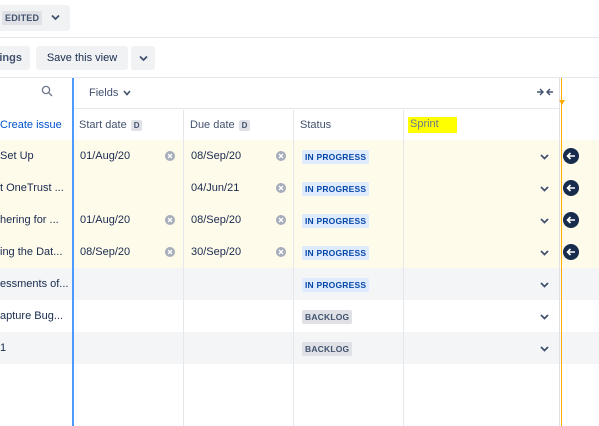  What do you see at coordinates (562, 102) in the screenshot?
I see `today-marker-icon` at bounding box center [562, 102].